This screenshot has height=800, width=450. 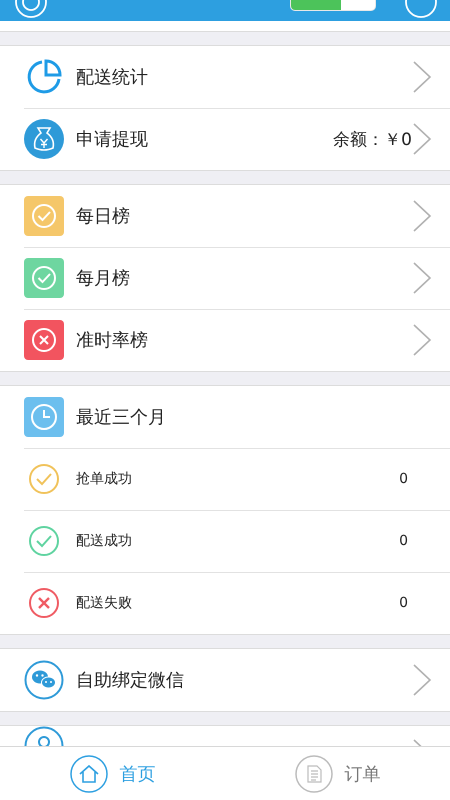 What do you see at coordinates (313, 773) in the screenshot?
I see `document-icon` at bounding box center [313, 773].